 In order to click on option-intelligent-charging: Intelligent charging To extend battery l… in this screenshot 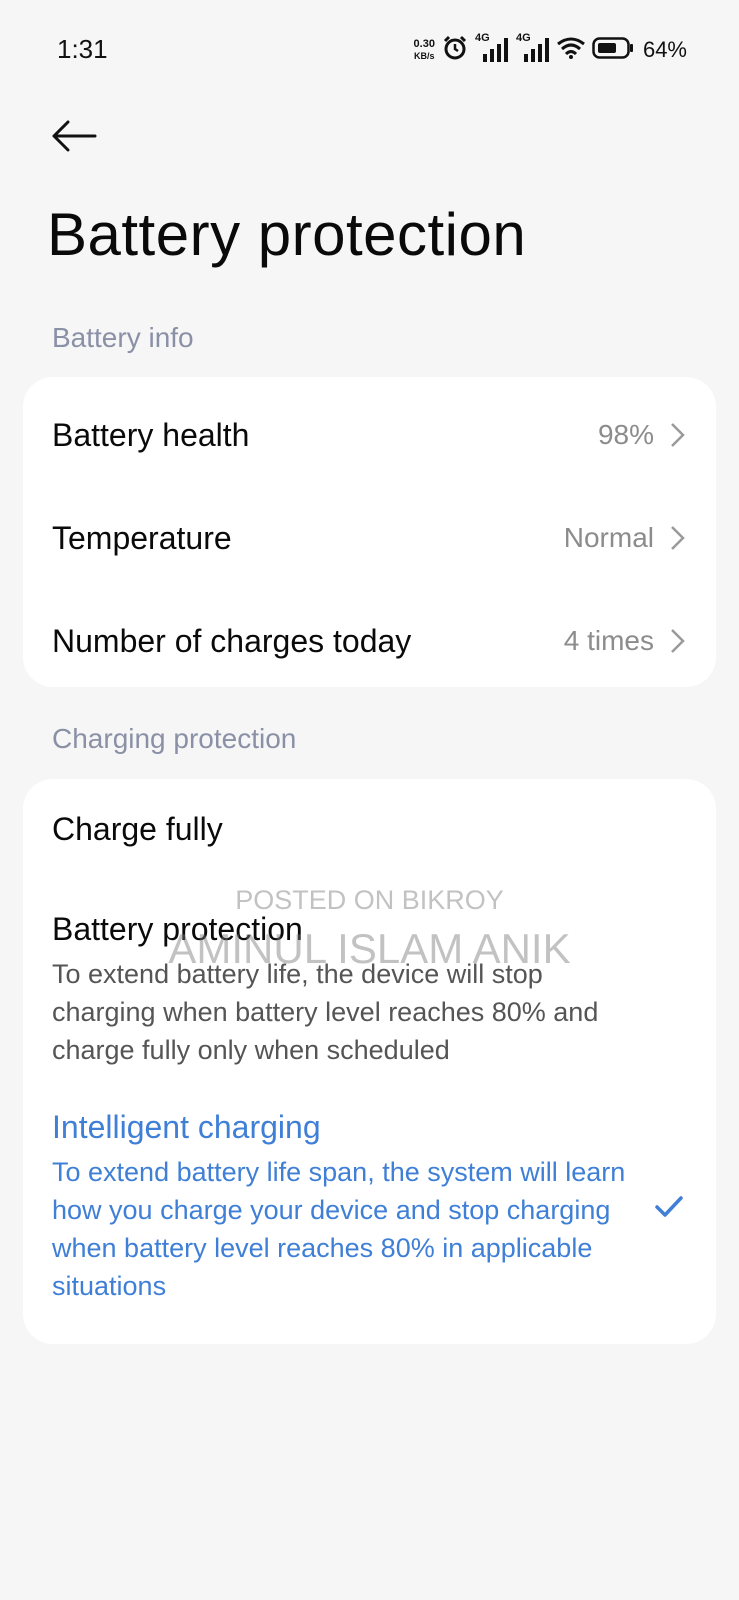, I will do `click(369, 1219)`.